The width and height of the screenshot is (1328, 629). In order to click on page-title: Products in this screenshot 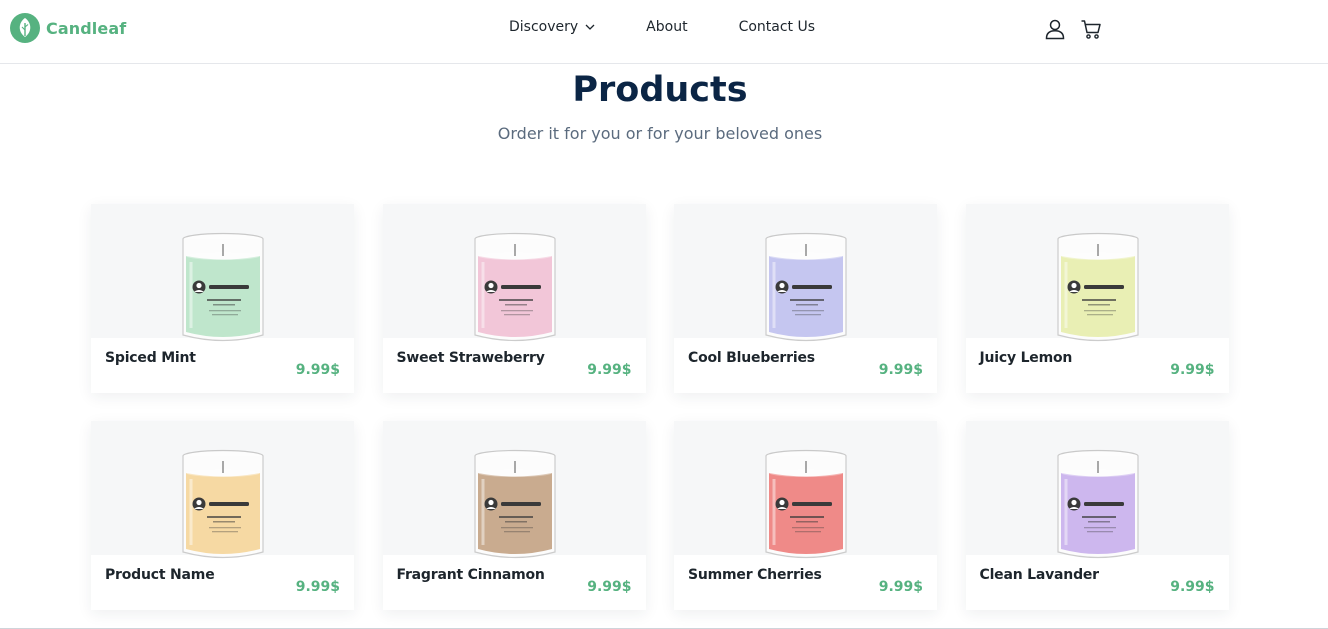, I will do `click(660, 90)`.